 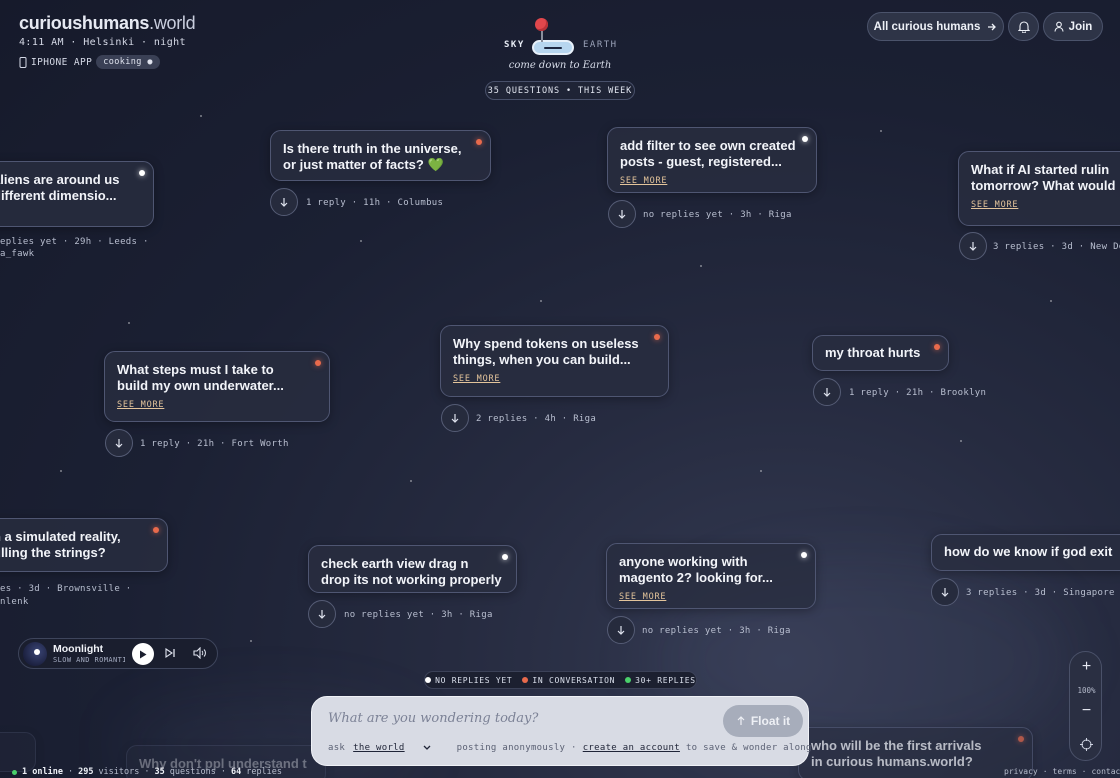 I want to click on bell-icon, so click(x=1023, y=27).